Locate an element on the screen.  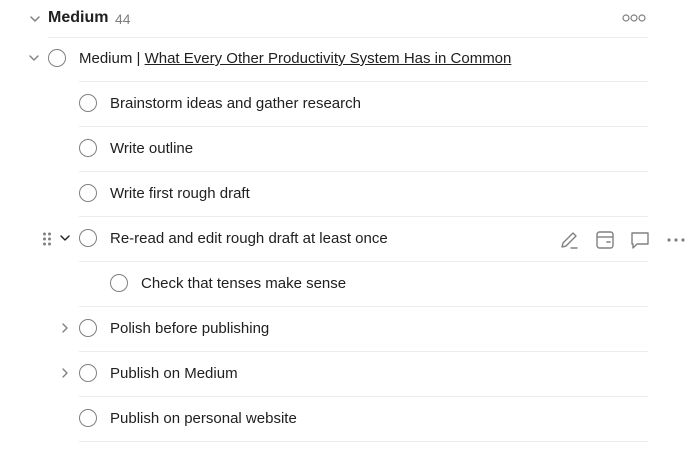
subtask-row: Write first rough draft is located at coordinates (350, 194).